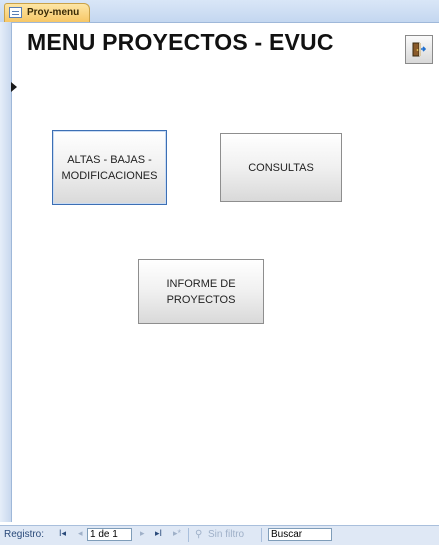 The image size is (439, 545). I want to click on tab-proy-menu: Proy-menu, so click(47, 12).